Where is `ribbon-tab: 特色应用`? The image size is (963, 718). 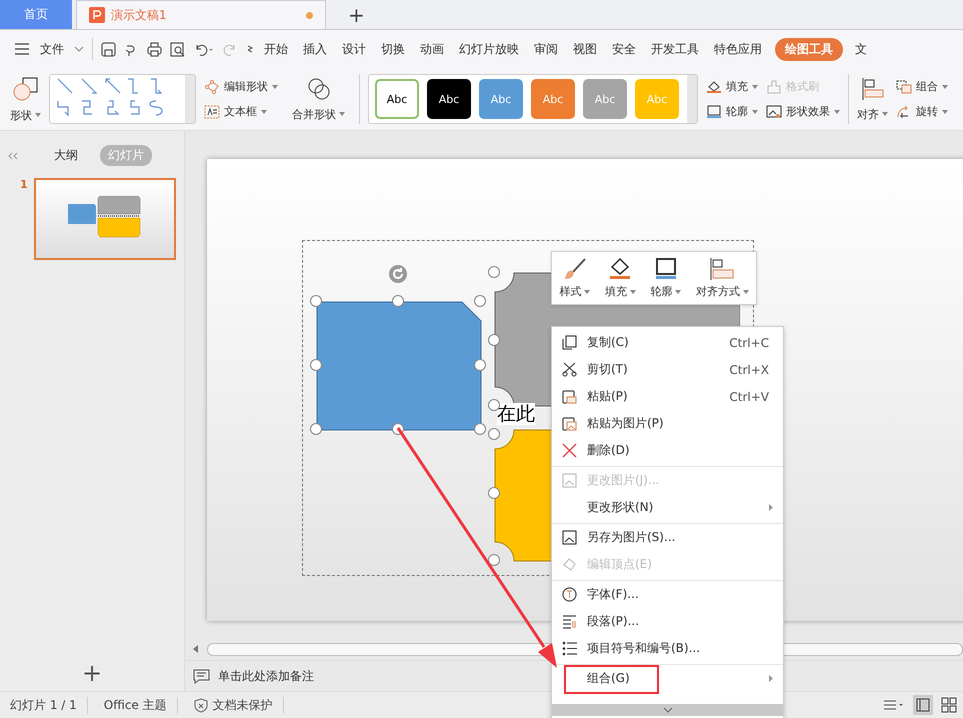
ribbon-tab: 特色应用 is located at coordinates (738, 49).